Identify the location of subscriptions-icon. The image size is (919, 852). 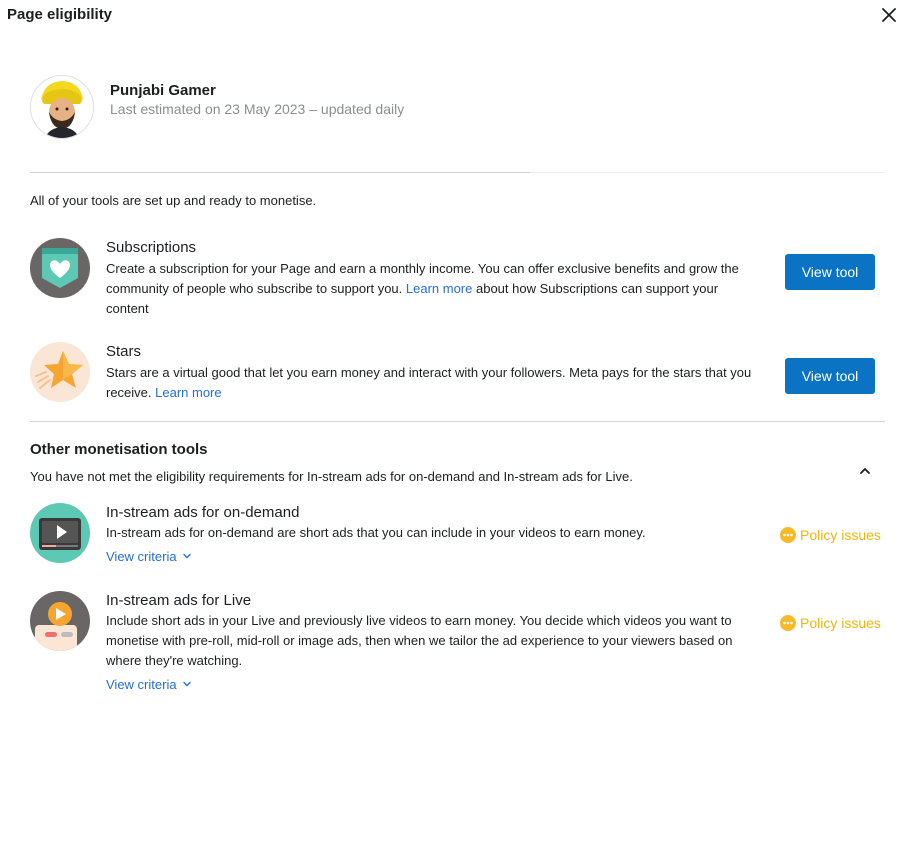
(60, 268).